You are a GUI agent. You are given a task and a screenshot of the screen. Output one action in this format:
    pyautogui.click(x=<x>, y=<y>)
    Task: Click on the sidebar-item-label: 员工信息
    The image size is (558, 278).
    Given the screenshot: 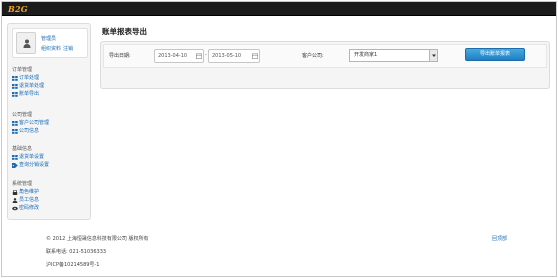 What is the action you would take?
    pyautogui.click(x=29, y=200)
    